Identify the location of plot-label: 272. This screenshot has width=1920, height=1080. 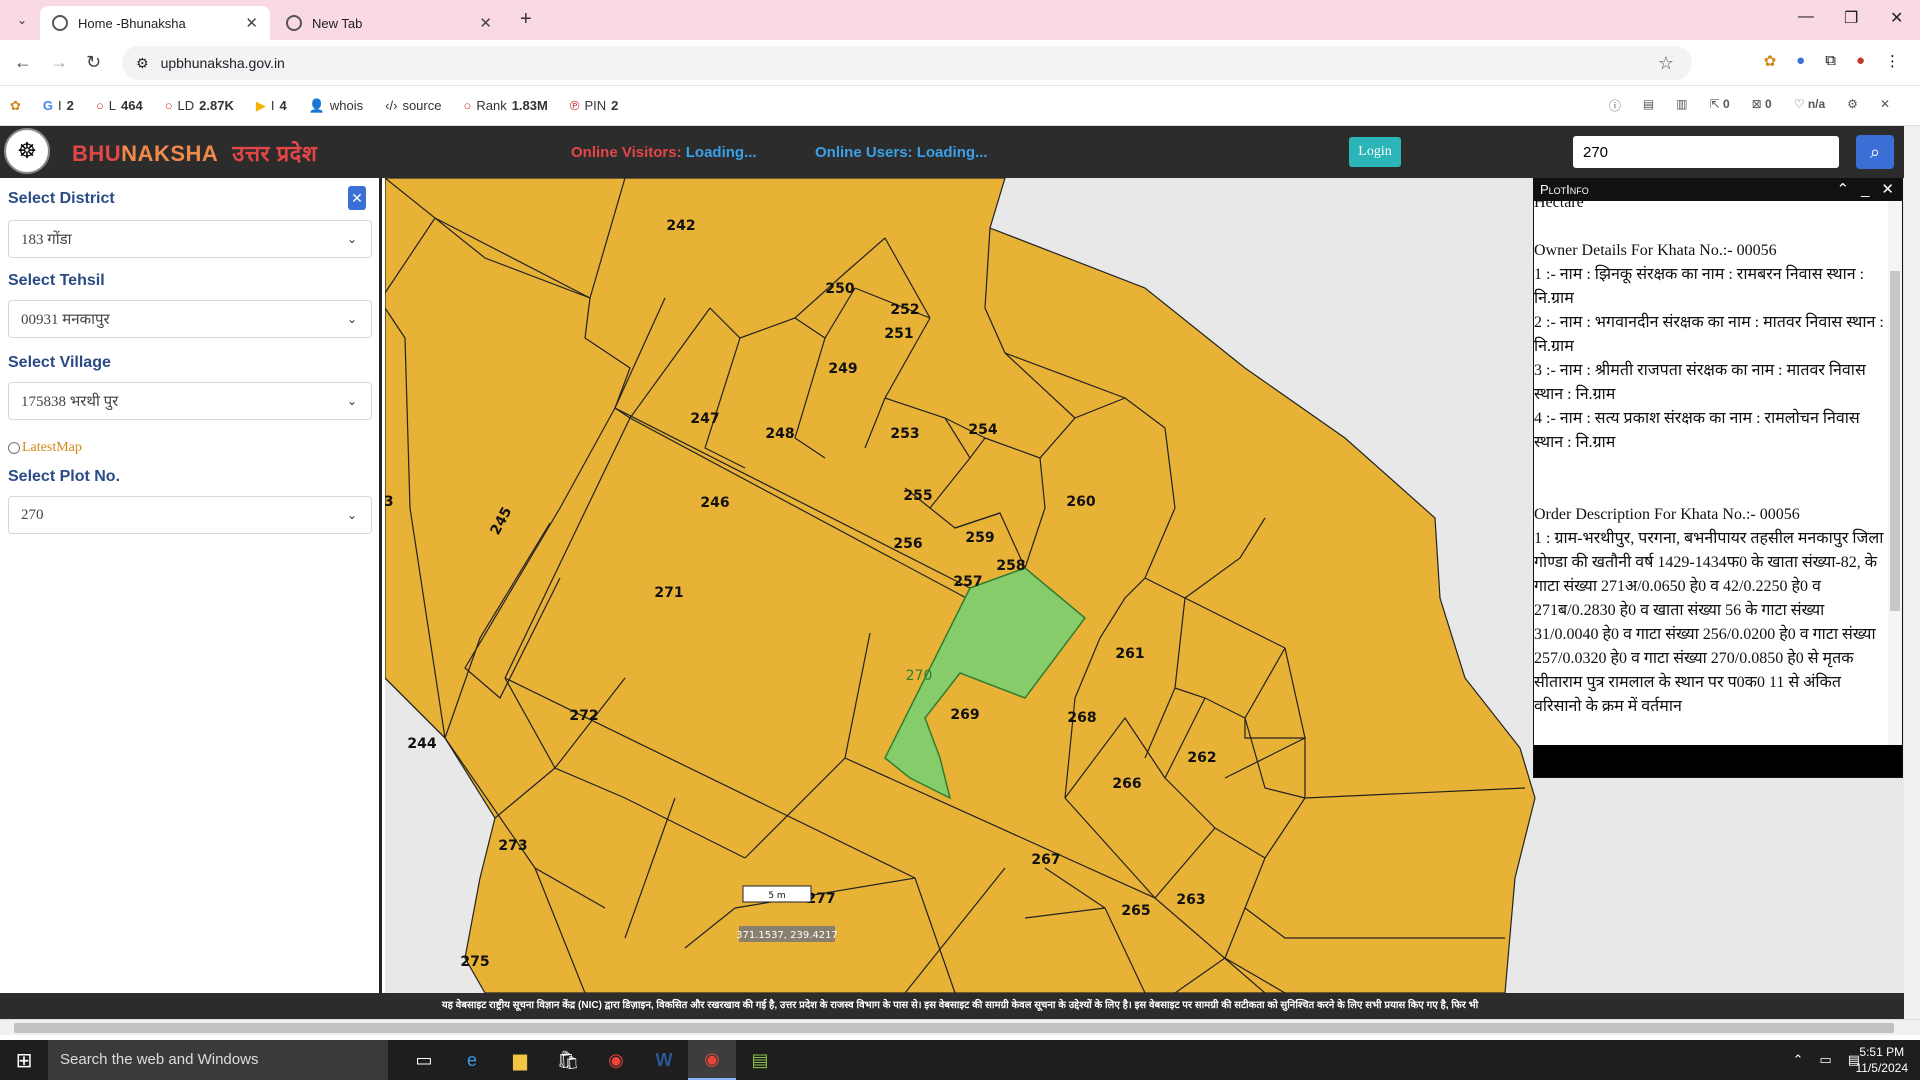
(583, 716).